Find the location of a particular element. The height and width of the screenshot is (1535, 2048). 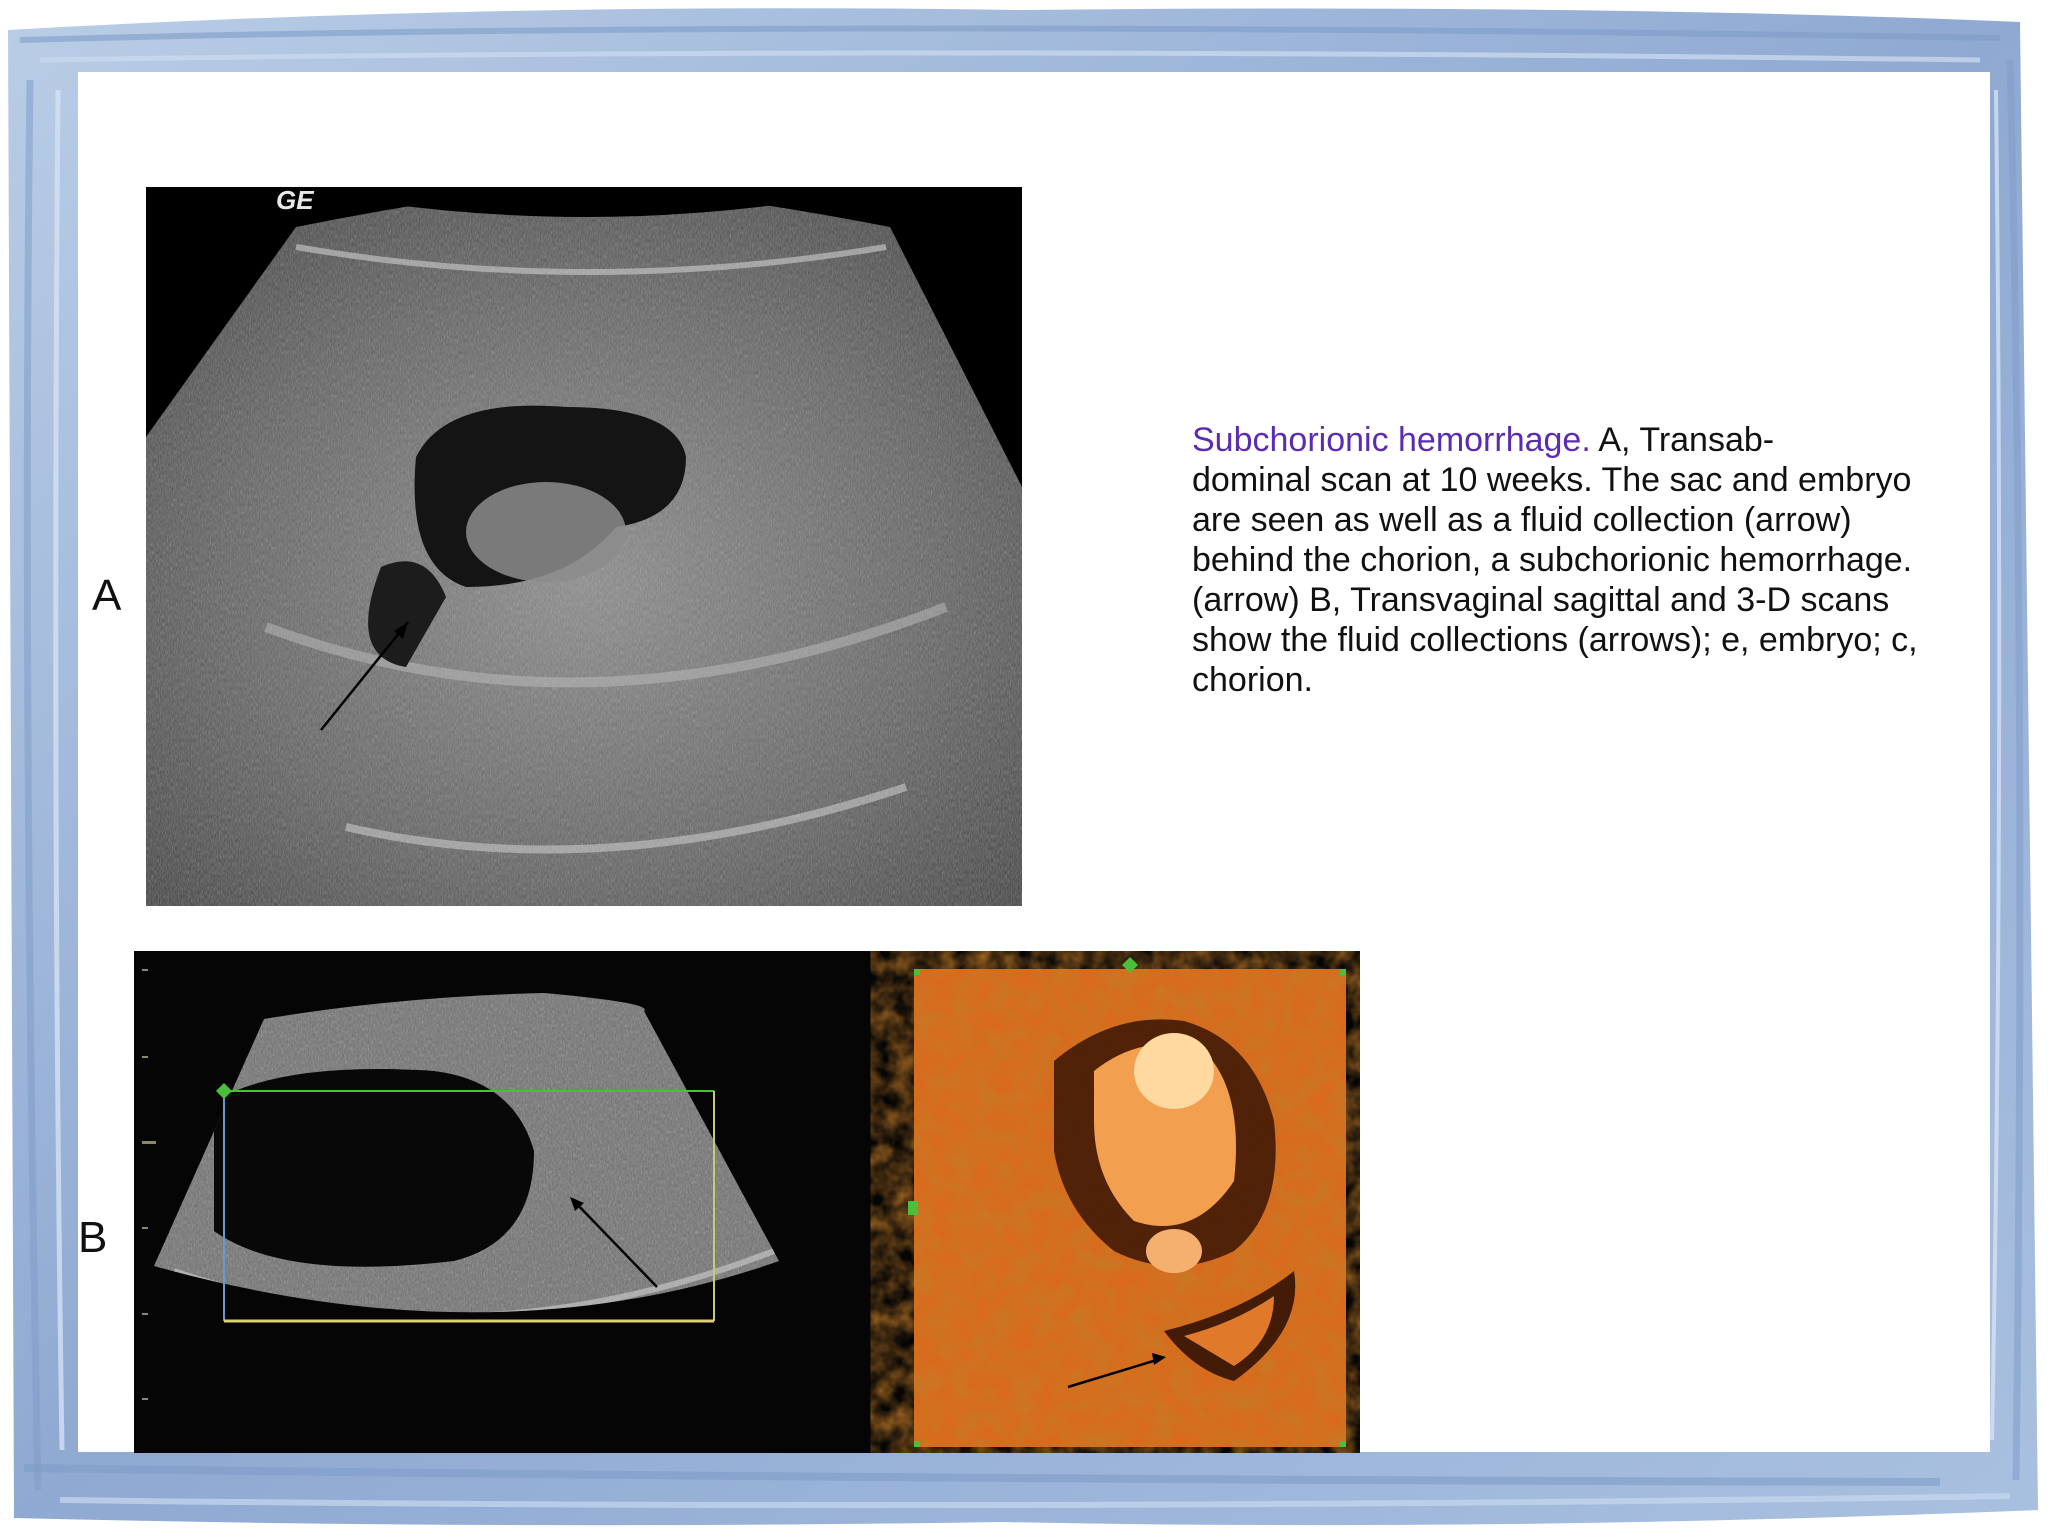

caption-heading: Subchorionic hemorrhage. is located at coordinates (1391, 440).